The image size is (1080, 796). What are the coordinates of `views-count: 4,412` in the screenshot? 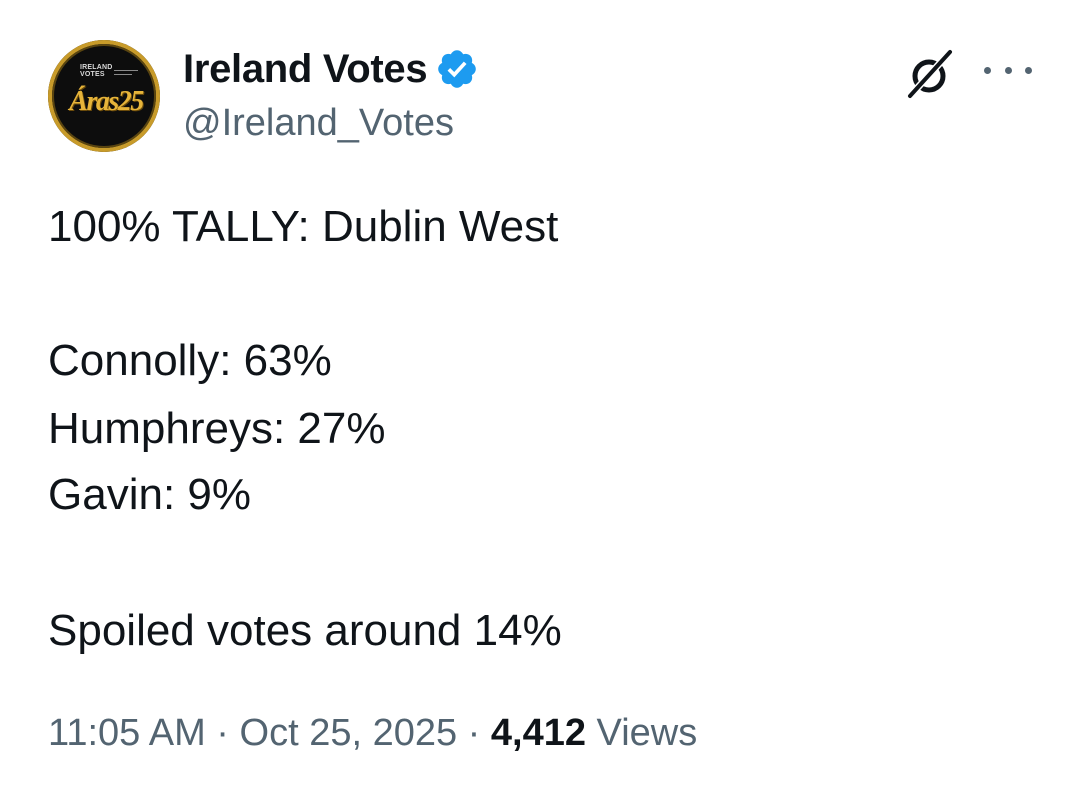 It's located at (538, 733).